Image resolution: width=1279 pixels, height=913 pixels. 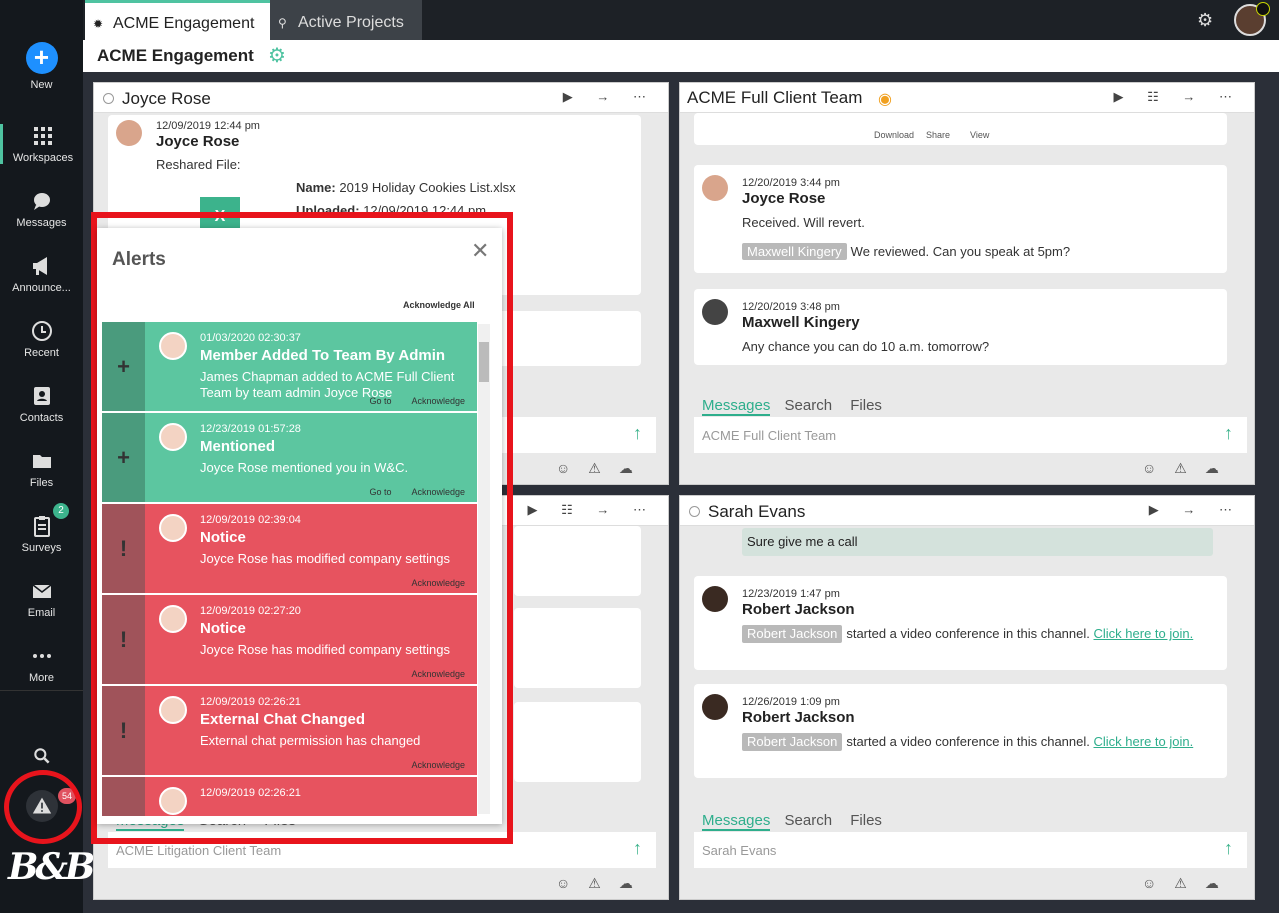 I want to click on scrollbar-thumb, so click(x=484, y=362).